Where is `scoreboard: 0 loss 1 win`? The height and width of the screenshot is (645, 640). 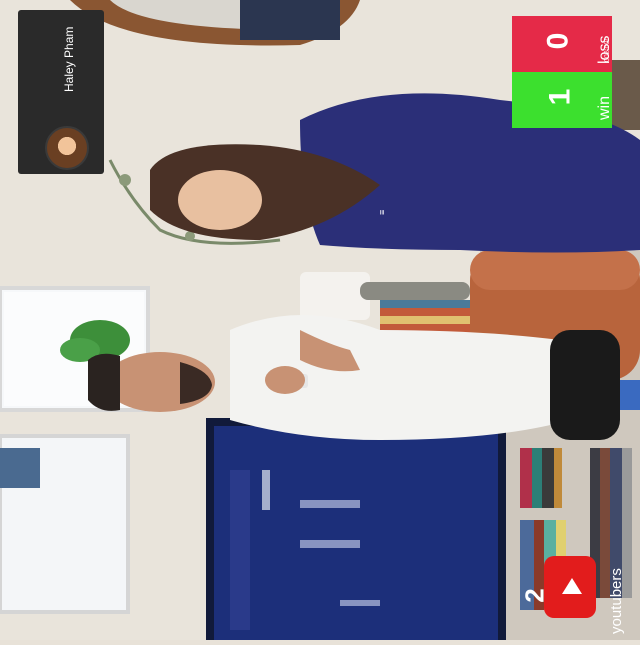 scoreboard: 0 loss 1 win is located at coordinates (562, 72).